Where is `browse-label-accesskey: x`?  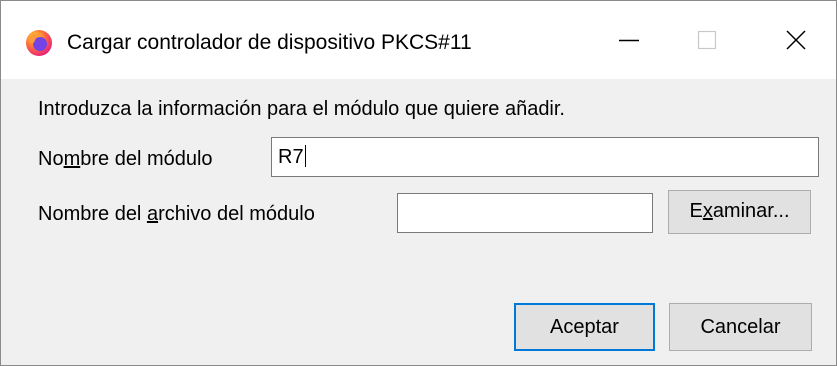
browse-label-accesskey: x is located at coordinates (707, 211).